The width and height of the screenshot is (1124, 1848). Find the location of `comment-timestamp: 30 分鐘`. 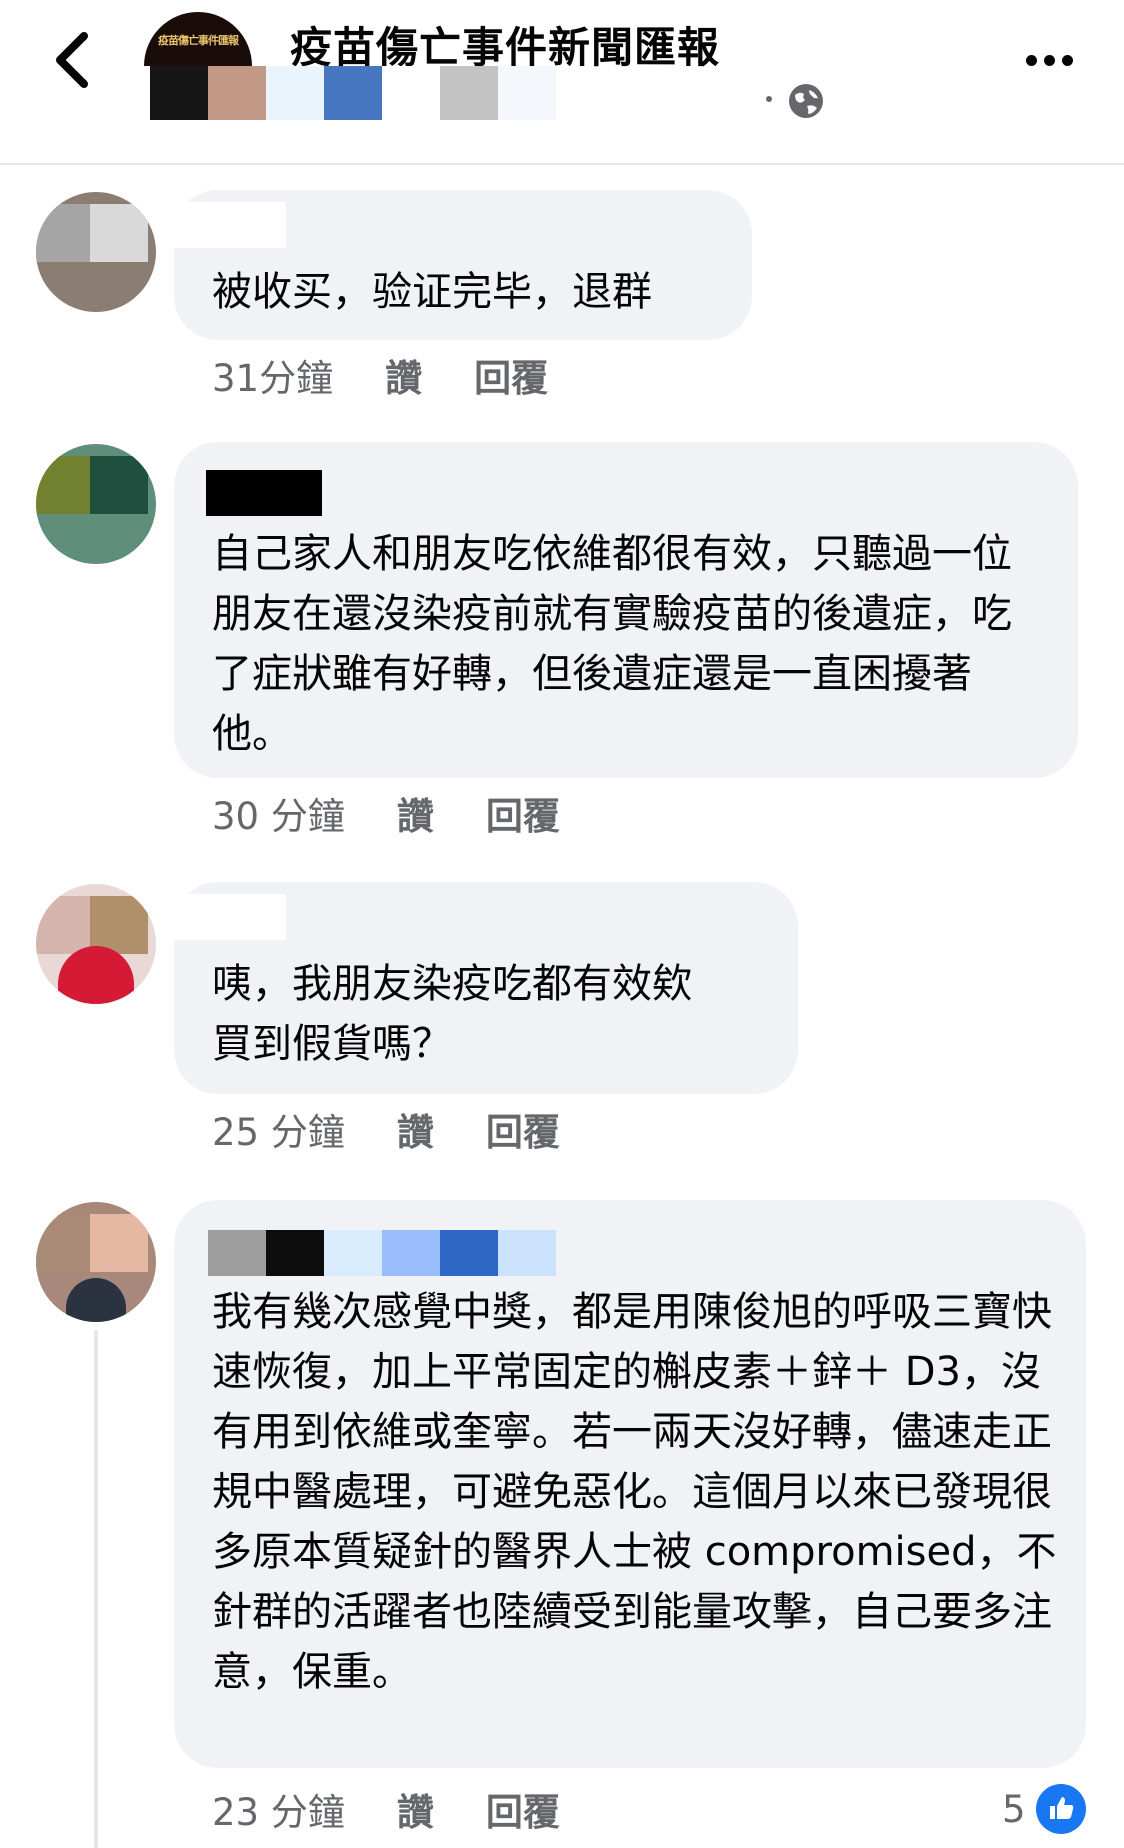

comment-timestamp: 30 分鐘 is located at coordinates (278, 813).